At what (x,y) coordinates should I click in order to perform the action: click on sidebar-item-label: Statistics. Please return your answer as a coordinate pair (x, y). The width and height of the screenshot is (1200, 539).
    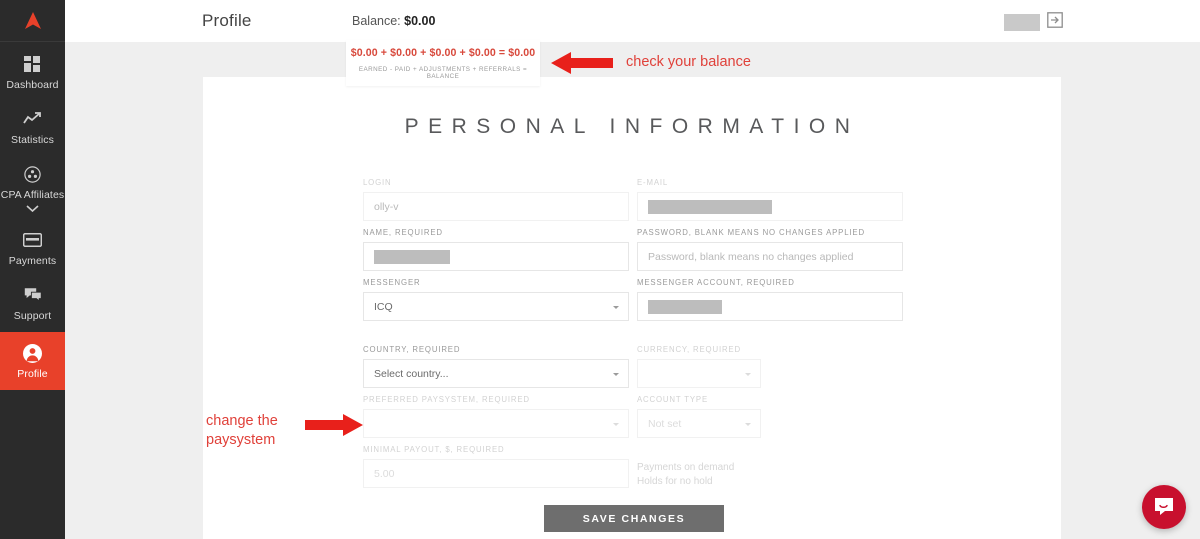
    Looking at the image, I should click on (32, 140).